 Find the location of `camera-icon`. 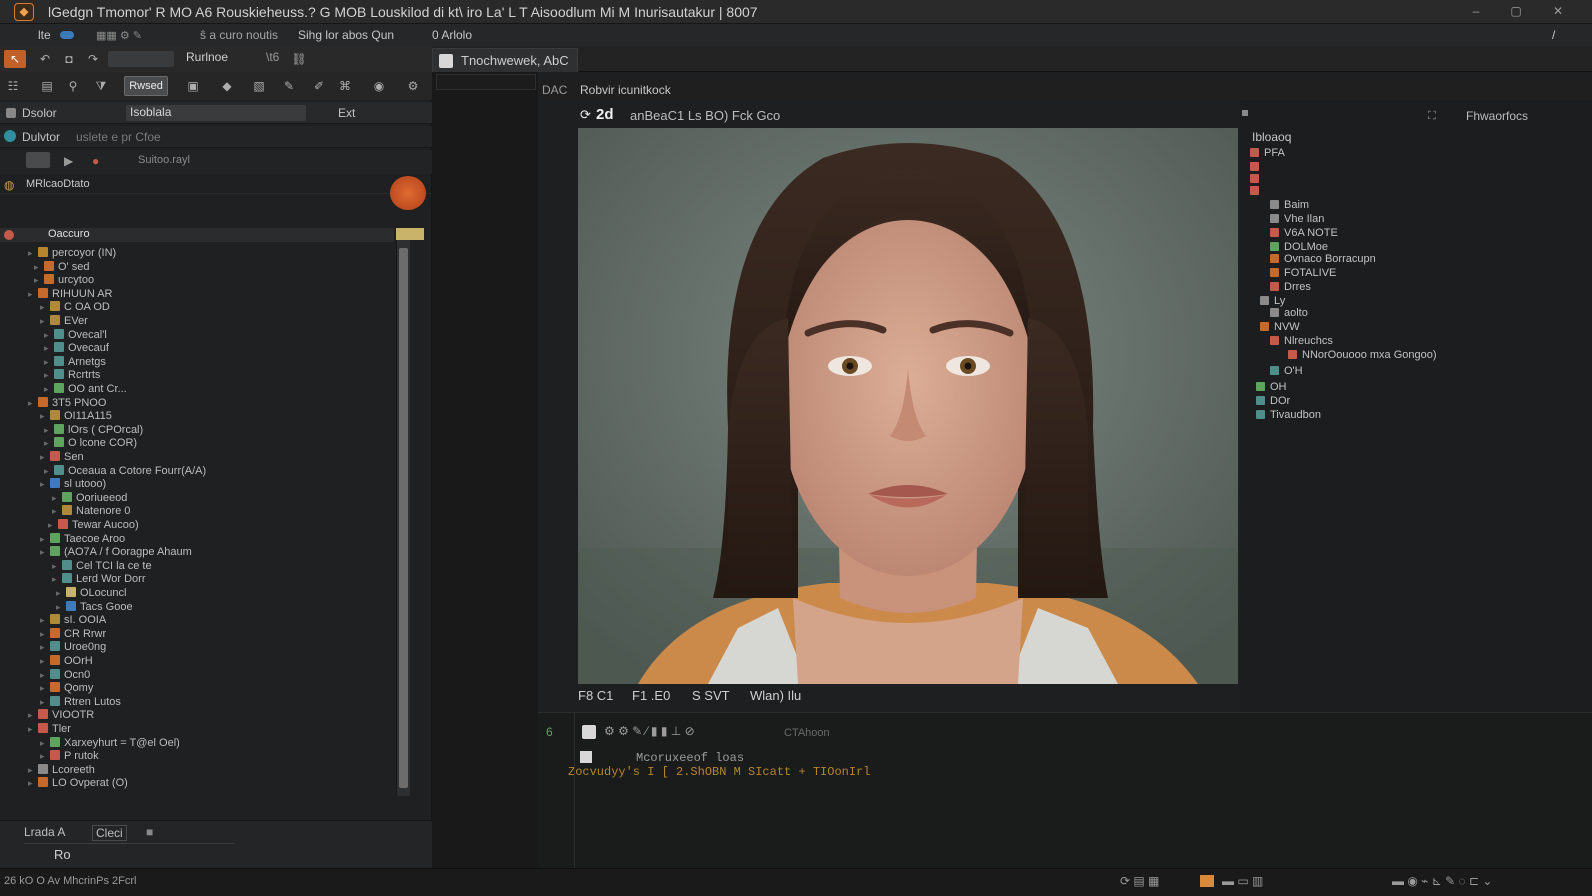

camera-icon is located at coordinates (38, 160).